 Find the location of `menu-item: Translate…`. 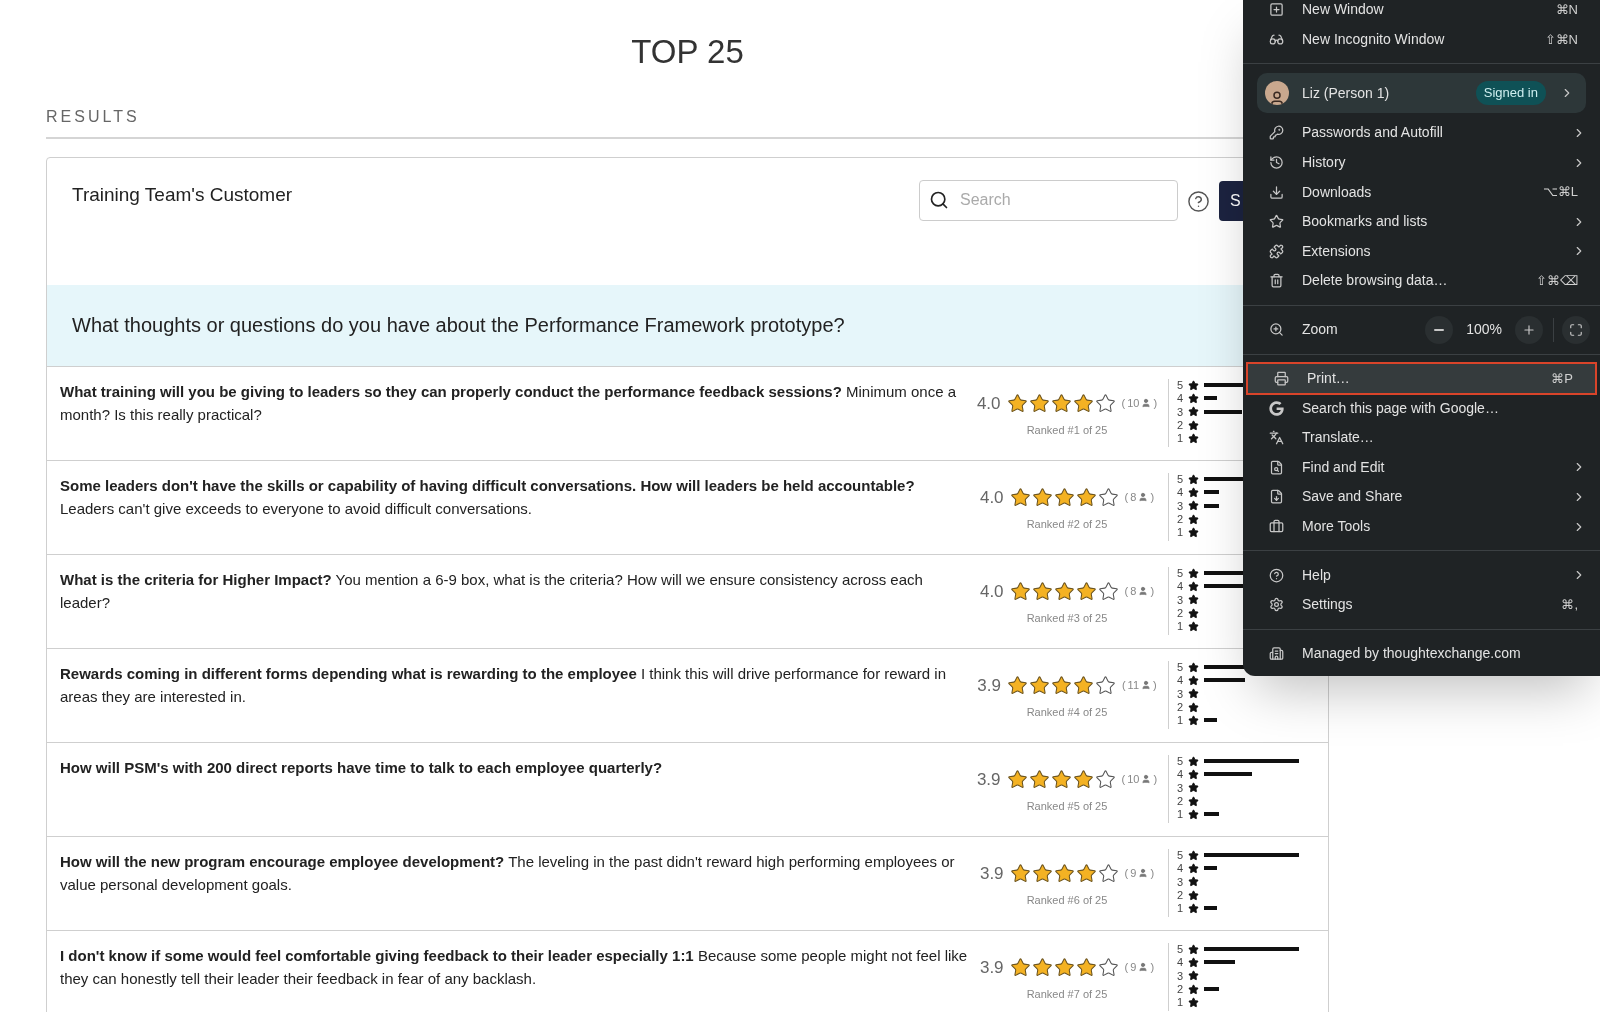

menu-item: Translate… is located at coordinates (1421, 437).